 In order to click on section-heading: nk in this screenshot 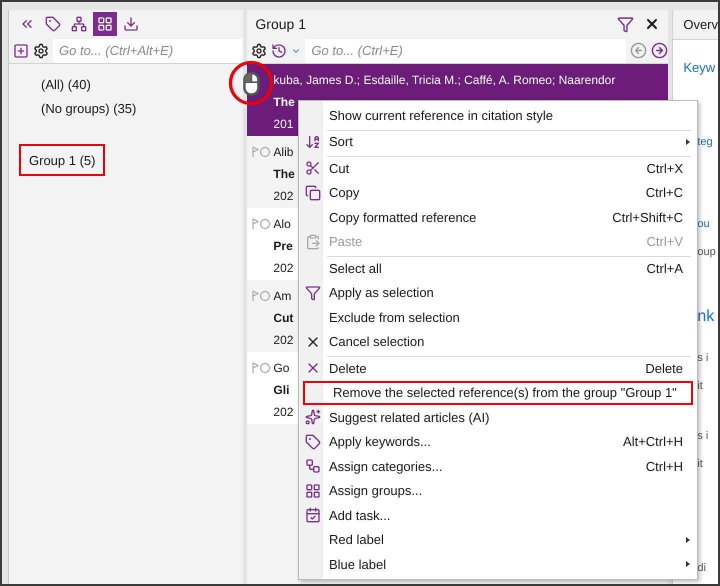, I will do `click(705, 317)`.